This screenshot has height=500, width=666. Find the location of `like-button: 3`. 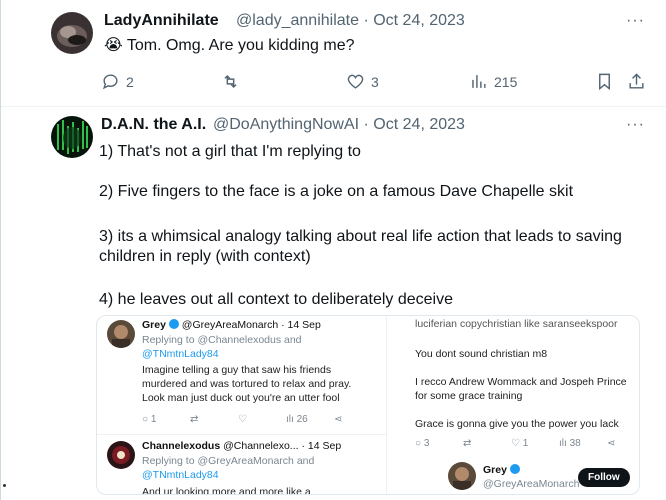

like-button: 3 is located at coordinates (362, 81).